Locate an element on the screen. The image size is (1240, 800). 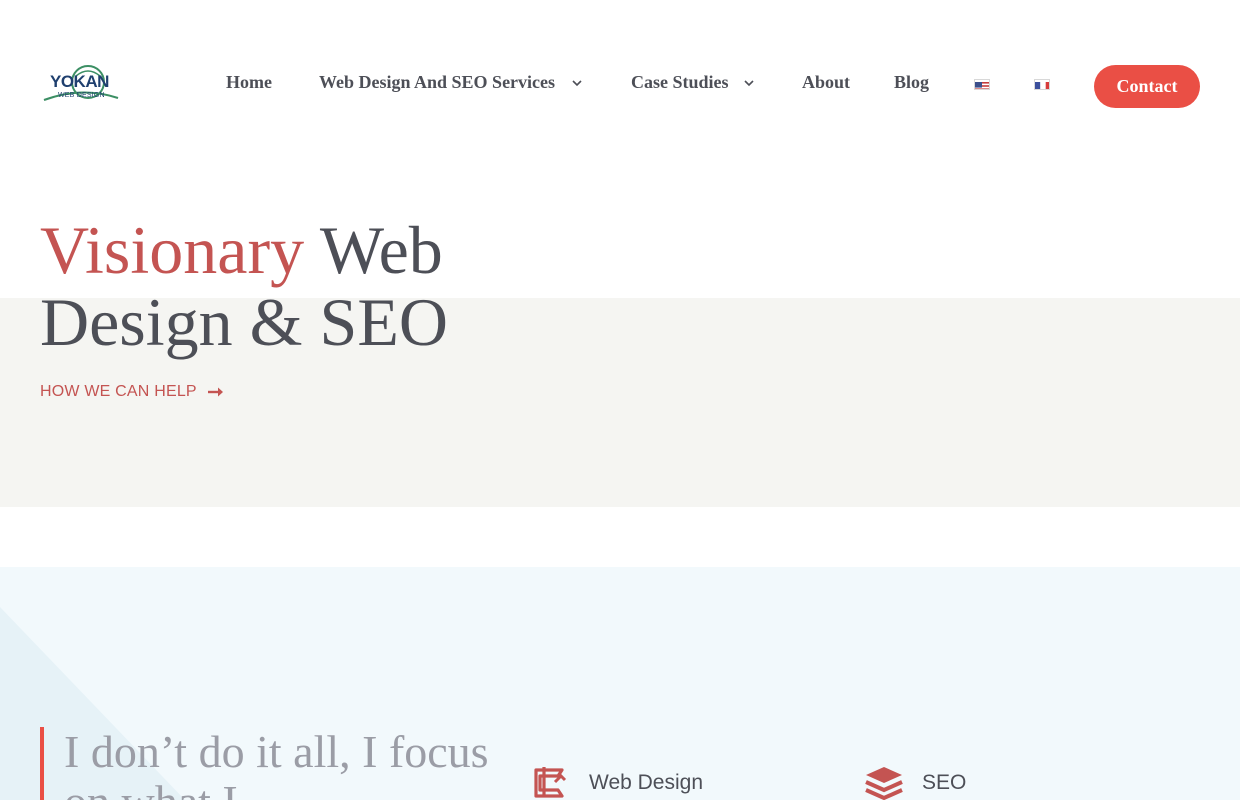
nav-label: Blog is located at coordinates (912, 82).